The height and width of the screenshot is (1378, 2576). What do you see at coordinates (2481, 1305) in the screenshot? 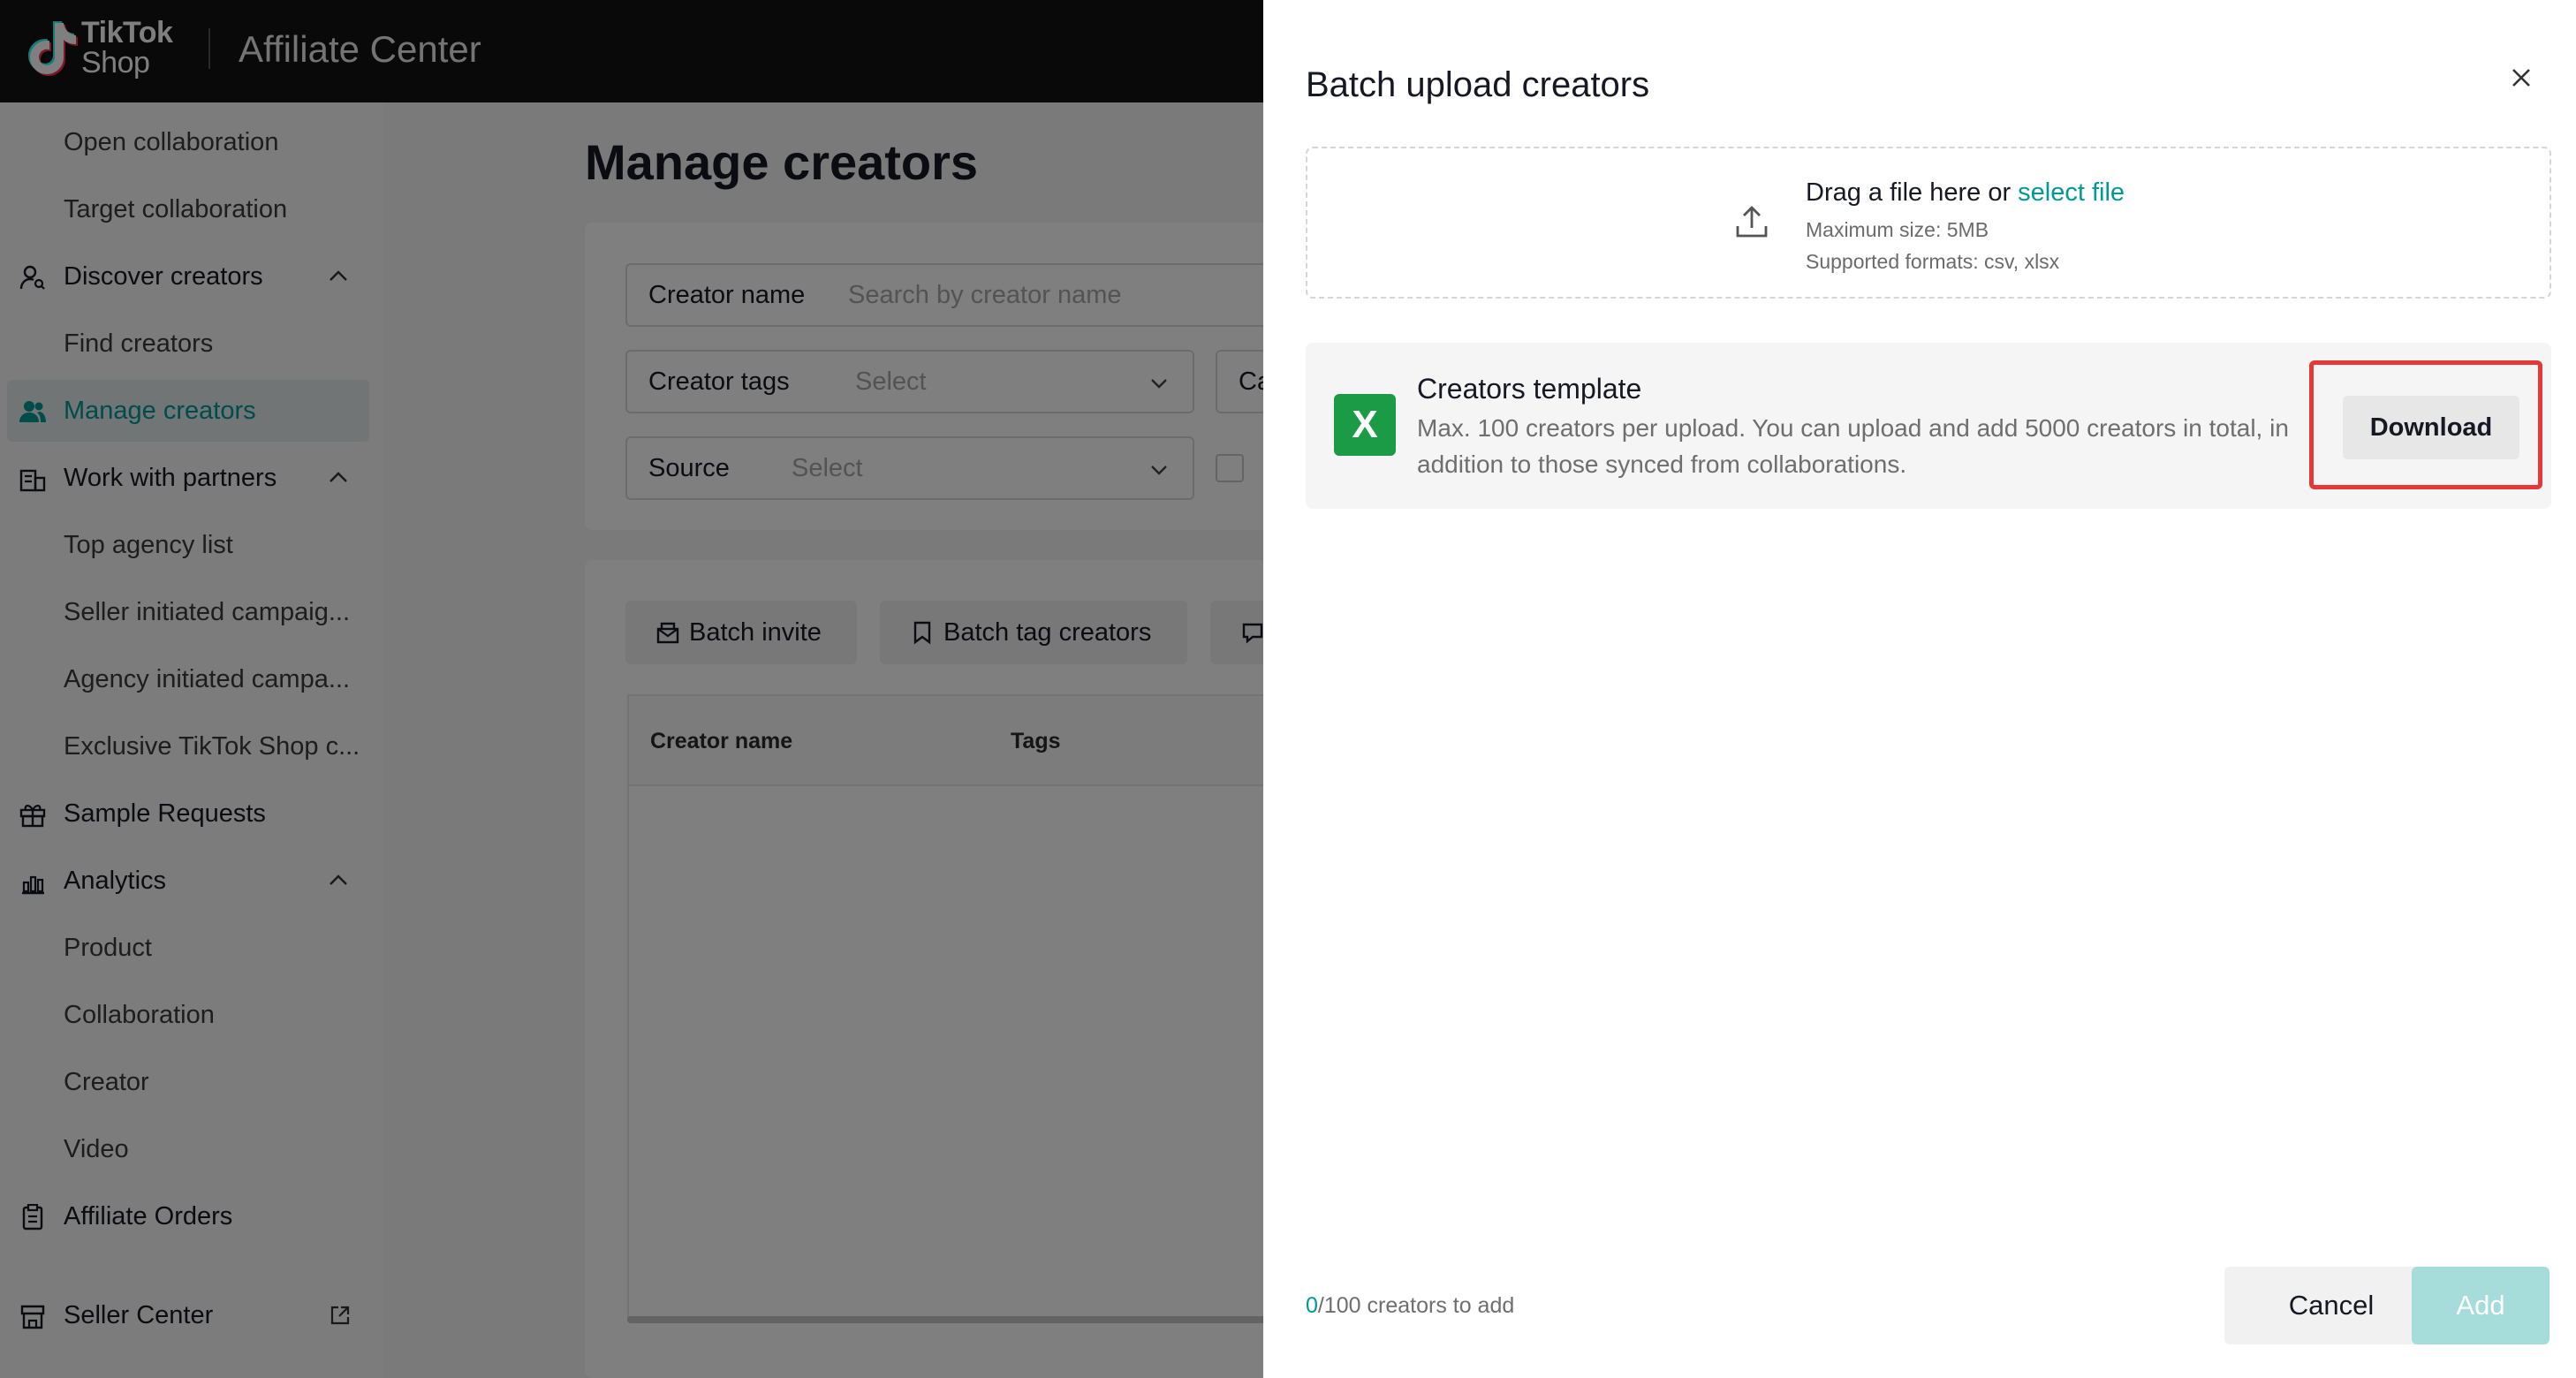
I see `add-button: Add` at bounding box center [2481, 1305].